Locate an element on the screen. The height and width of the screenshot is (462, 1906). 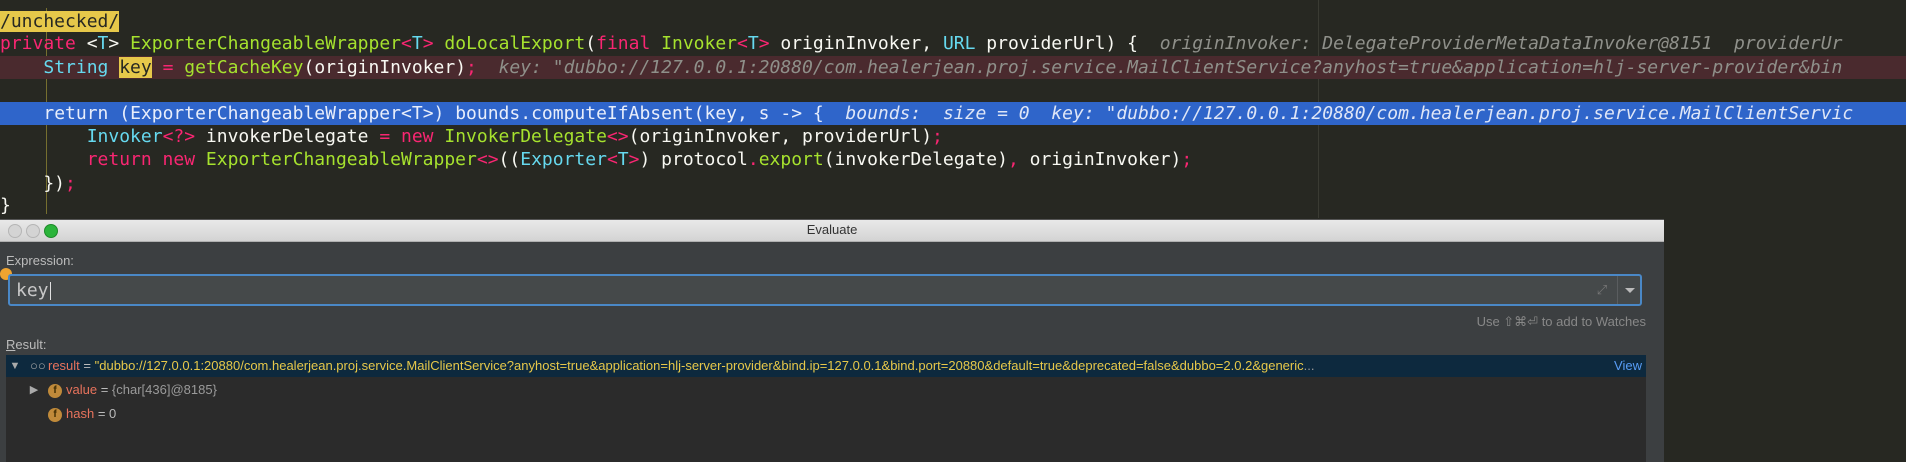
result-name: result is located at coordinates (64, 365).